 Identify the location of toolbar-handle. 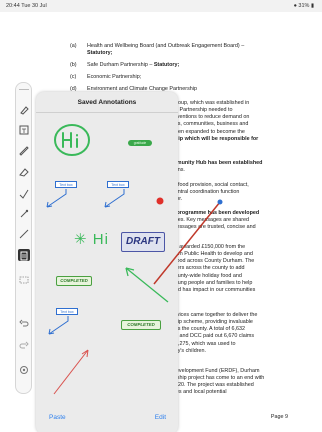
(24, 89).